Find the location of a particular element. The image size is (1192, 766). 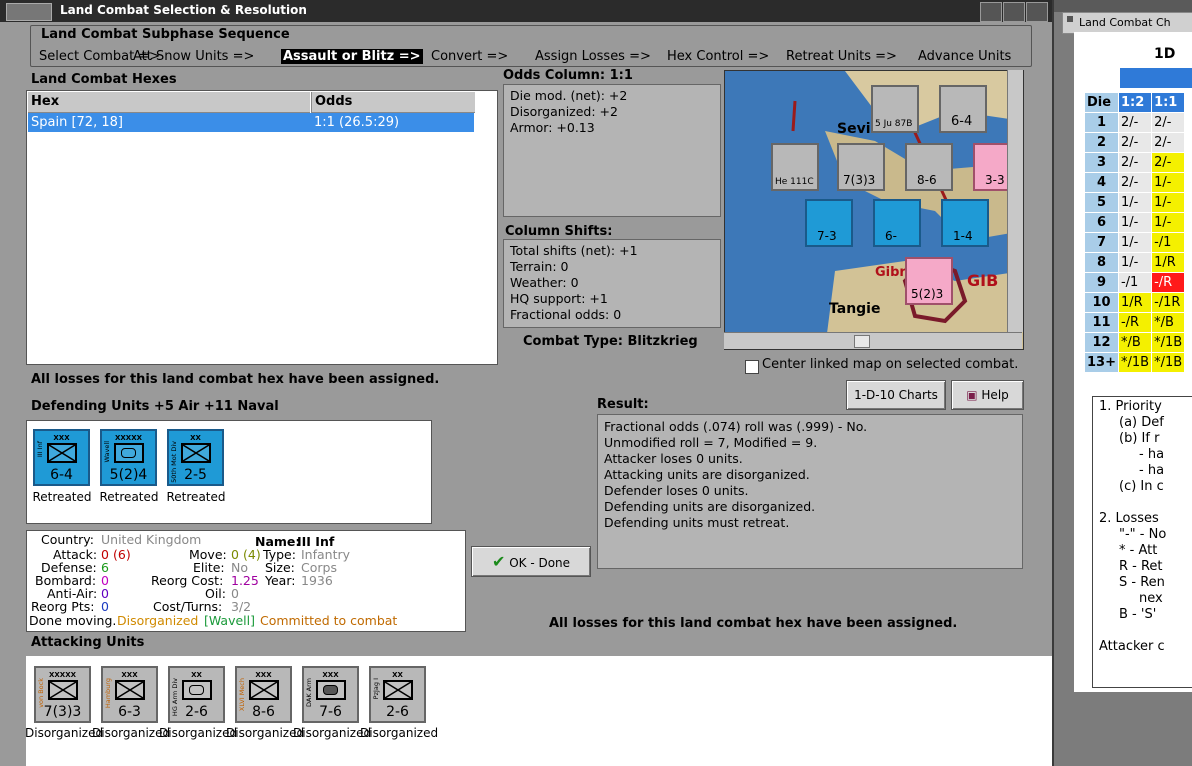

step-advance-units: Advance Units is located at coordinates (964, 56).